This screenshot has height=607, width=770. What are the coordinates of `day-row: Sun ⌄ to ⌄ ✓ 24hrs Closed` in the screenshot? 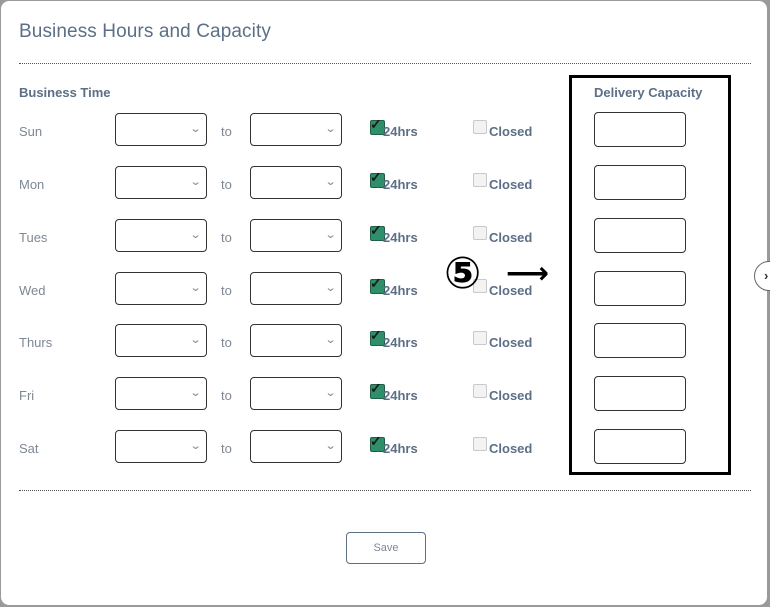 It's located at (384, 130).